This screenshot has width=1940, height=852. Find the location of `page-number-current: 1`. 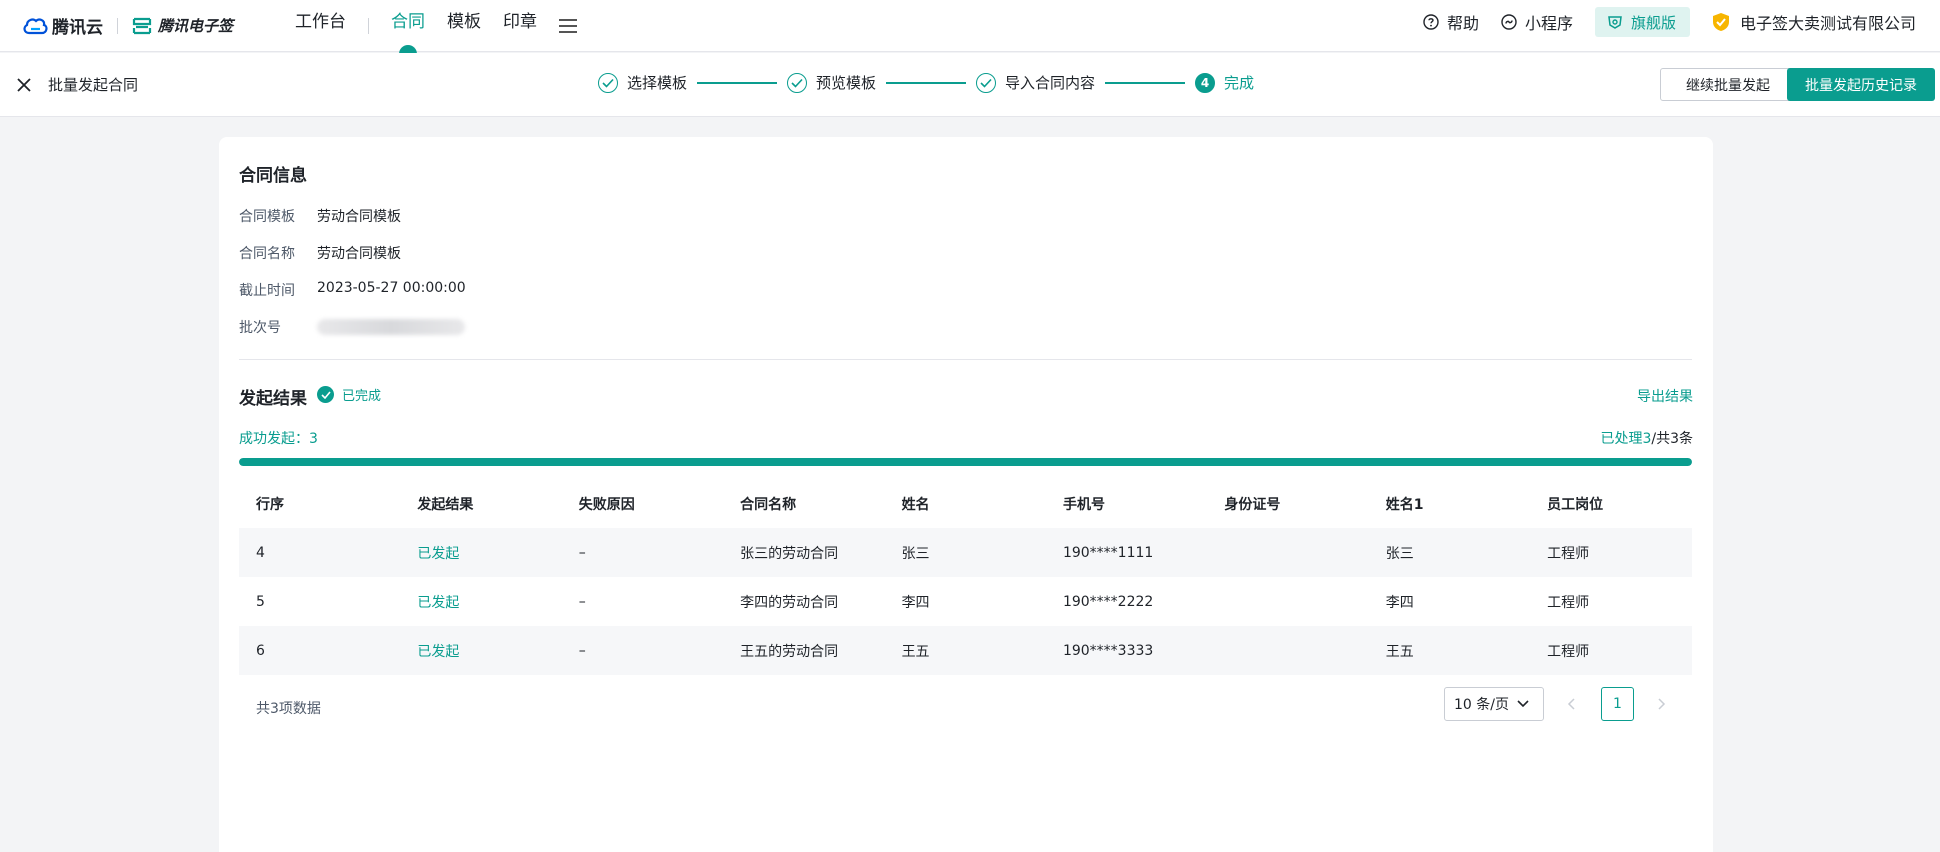

page-number-current: 1 is located at coordinates (1617, 704).